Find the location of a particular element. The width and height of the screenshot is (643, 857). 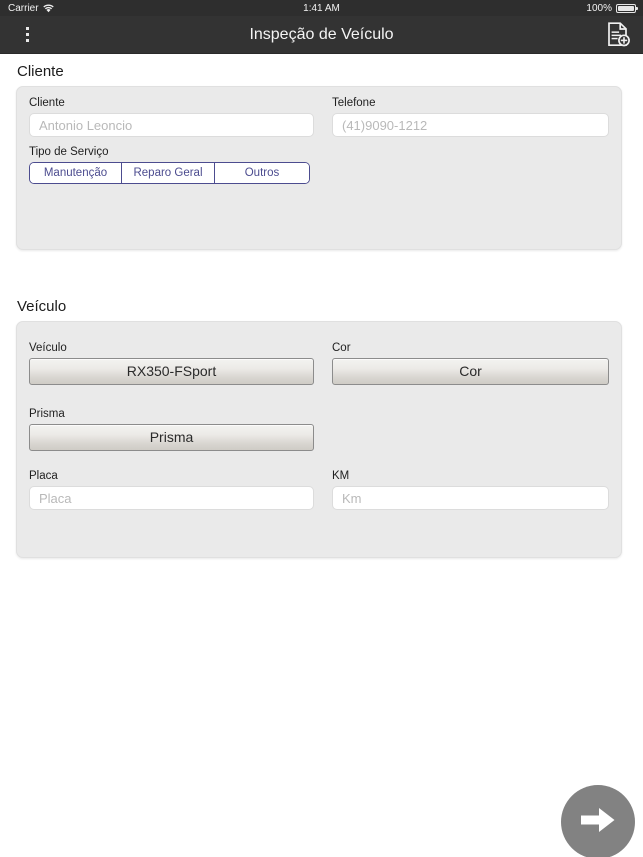

veiculo-field-group: Veículo RX350-FSport is located at coordinates (171, 363).